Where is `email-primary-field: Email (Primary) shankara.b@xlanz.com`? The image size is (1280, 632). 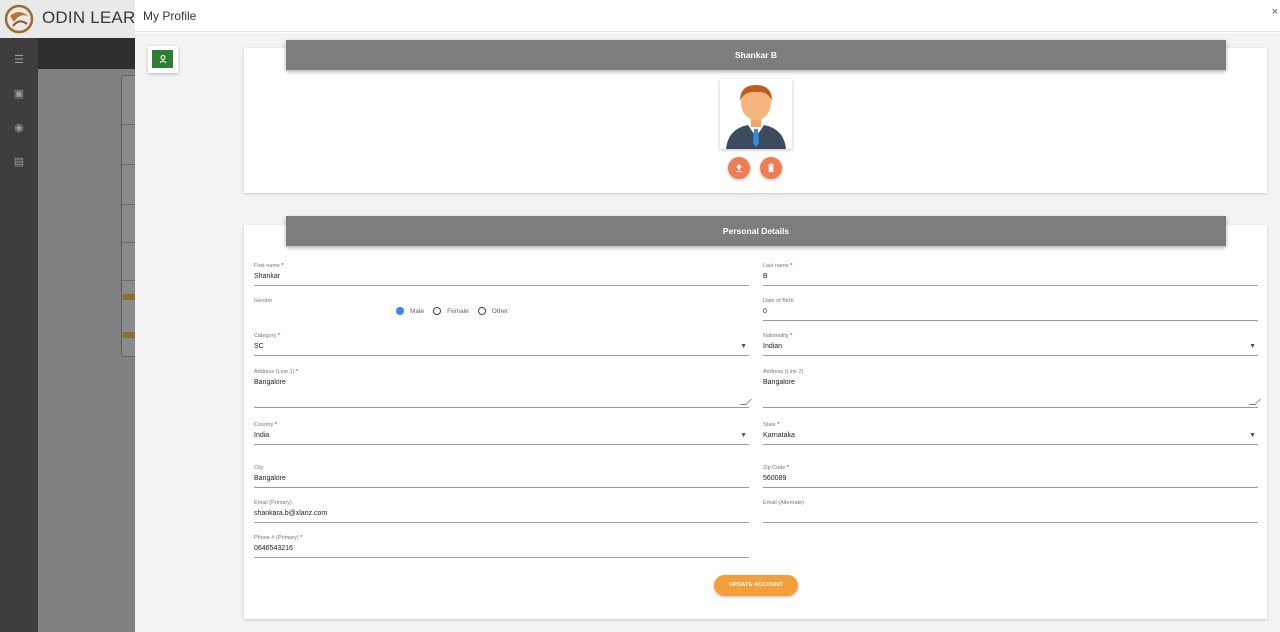
email-primary-field: Email (Primary) shankara.b@xlanz.com is located at coordinates (501, 511).